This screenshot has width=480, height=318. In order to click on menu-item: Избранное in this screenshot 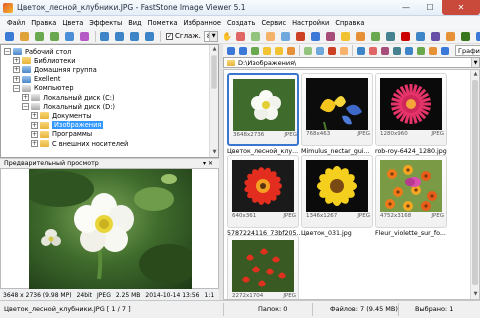, I will do `click(202, 23)`.